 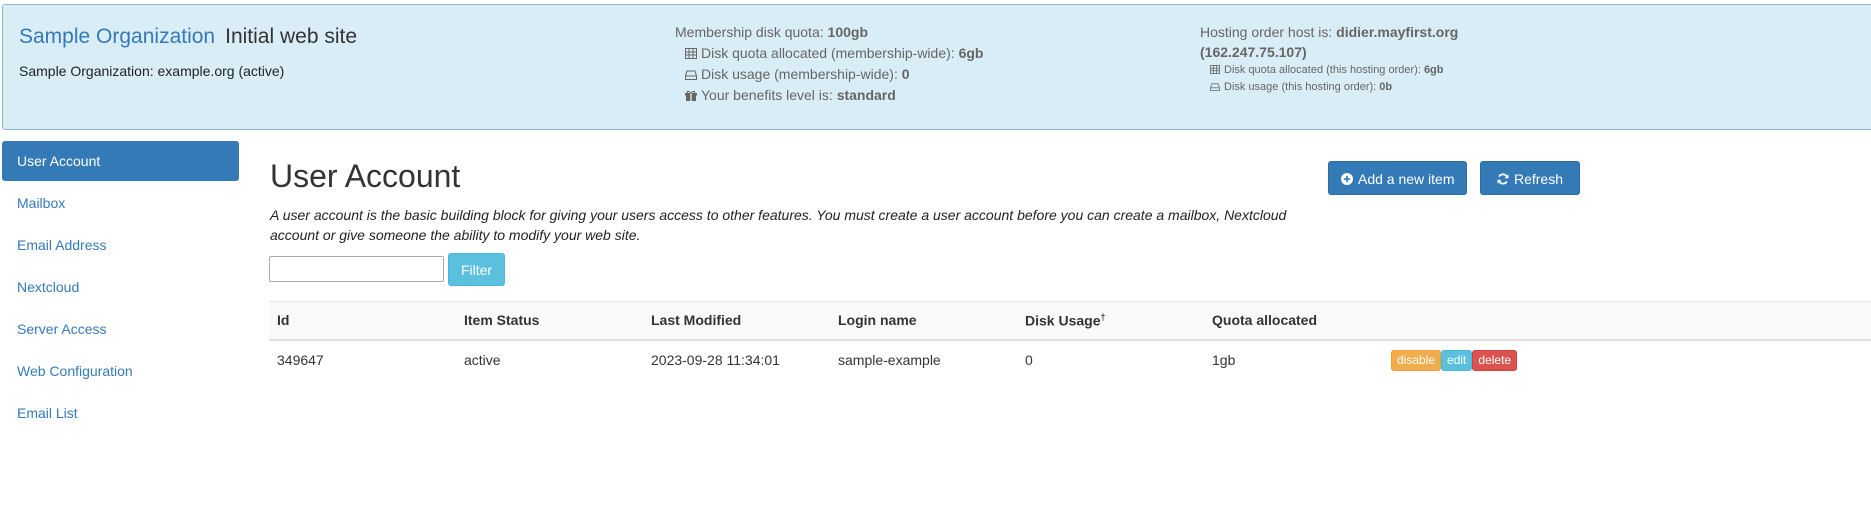 I want to click on cell-id: 349647, so click(x=300, y=360).